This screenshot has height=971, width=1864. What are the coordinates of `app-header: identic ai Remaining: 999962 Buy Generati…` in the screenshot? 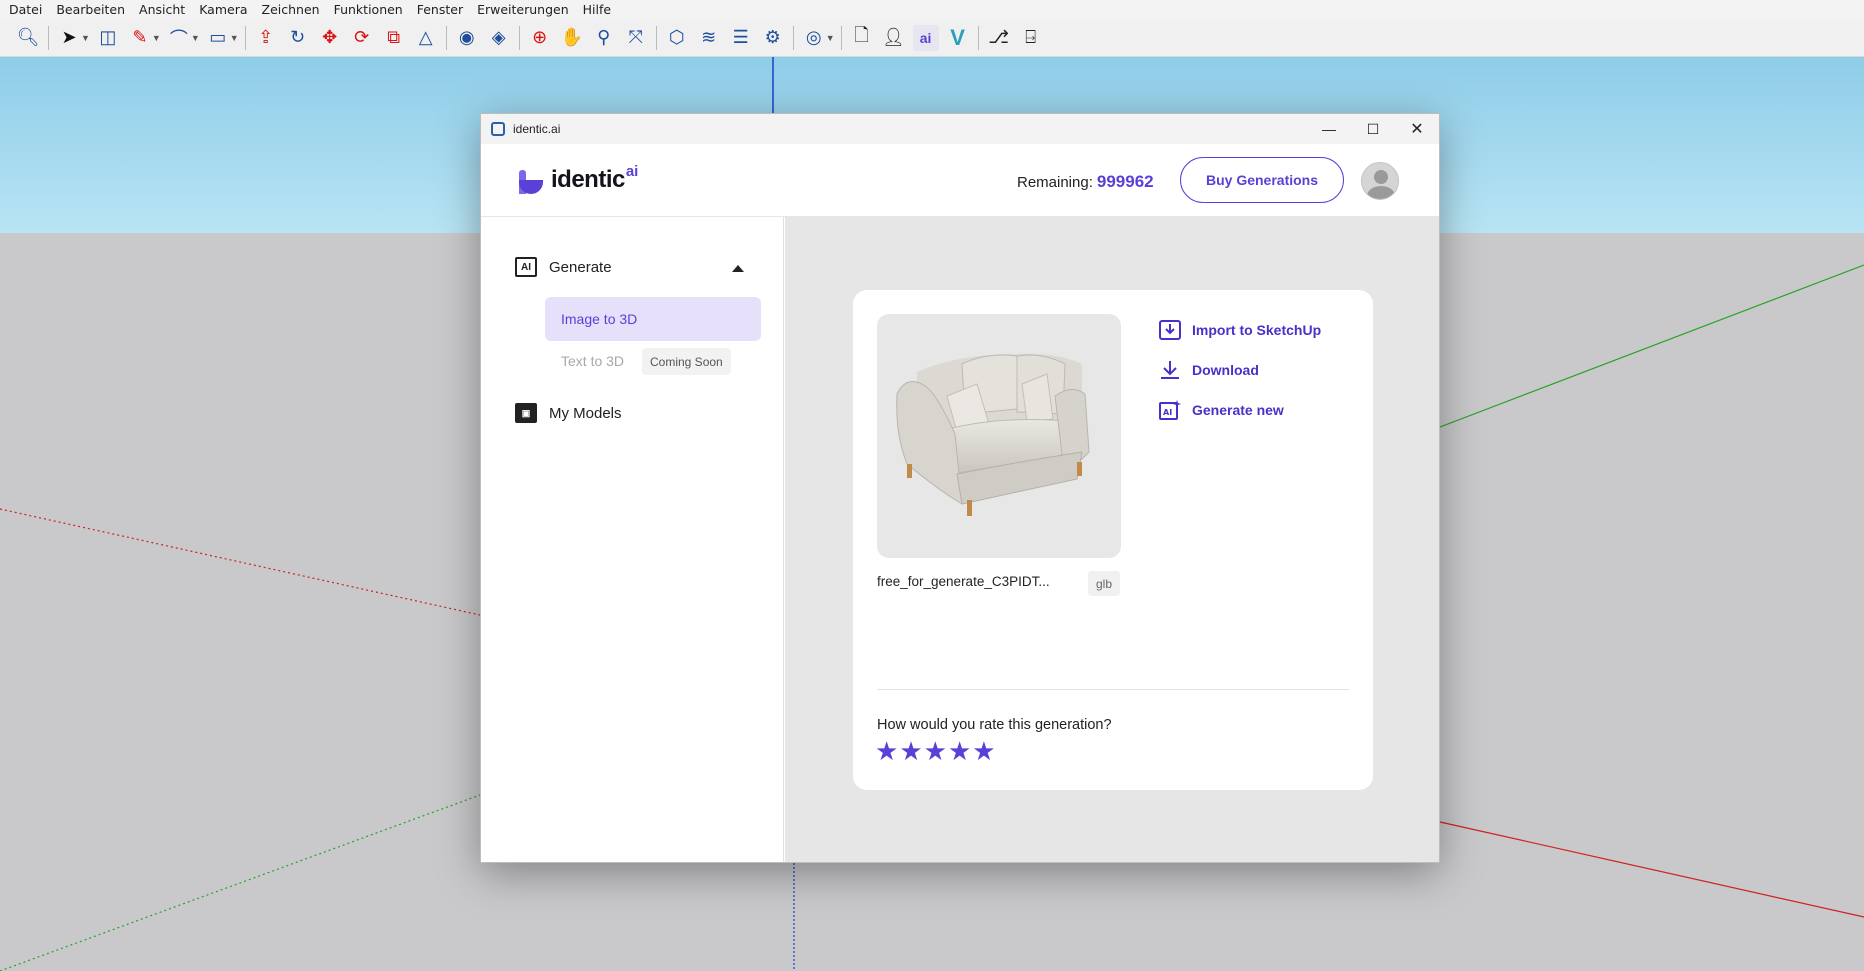 It's located at (960, 180).